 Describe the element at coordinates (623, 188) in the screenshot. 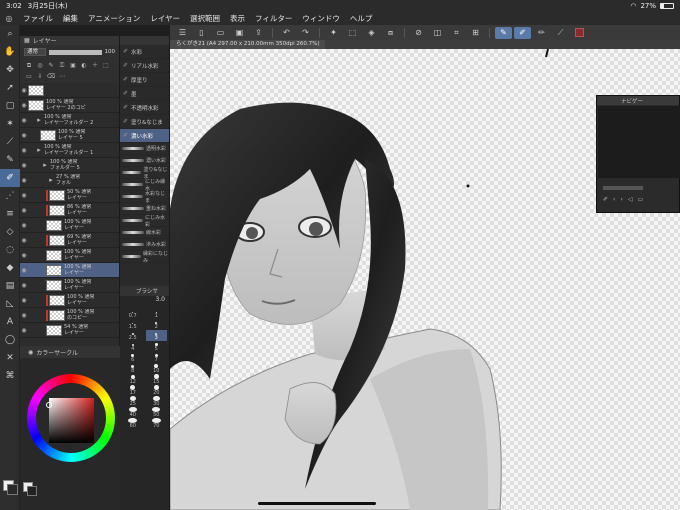

I see `navigator-zoom-slider` at that location.